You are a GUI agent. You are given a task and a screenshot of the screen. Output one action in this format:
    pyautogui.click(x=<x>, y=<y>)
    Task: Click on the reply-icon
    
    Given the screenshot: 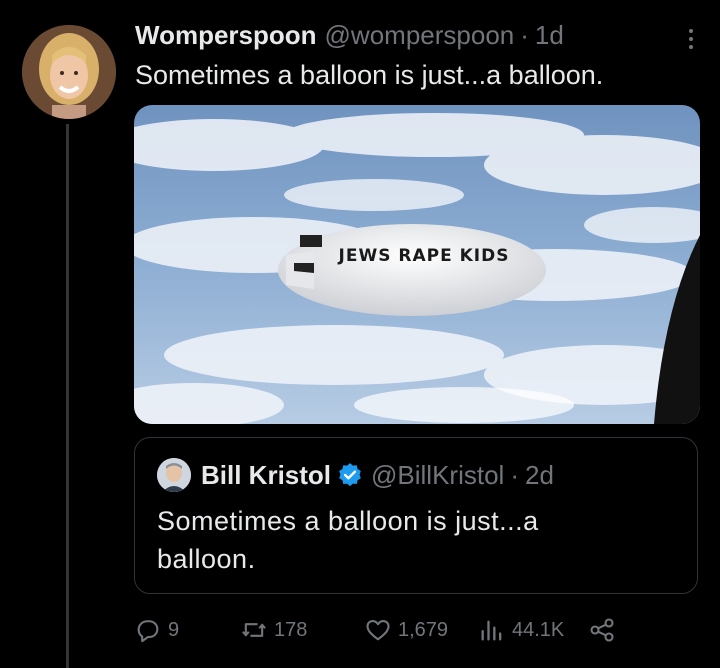 What is the action you would take?
    pyautogui.click(x=148, y=631)
    